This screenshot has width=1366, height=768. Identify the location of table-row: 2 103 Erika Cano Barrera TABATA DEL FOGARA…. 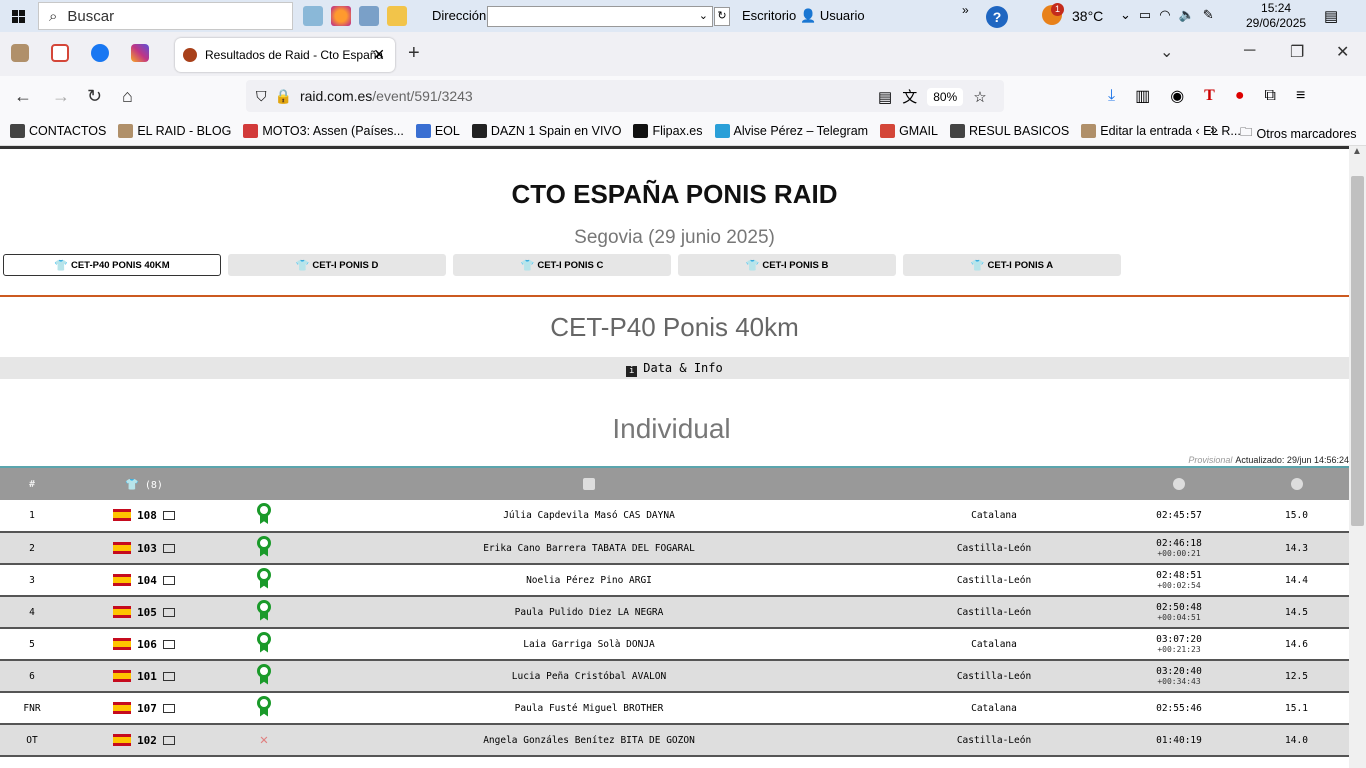
(674, 548).